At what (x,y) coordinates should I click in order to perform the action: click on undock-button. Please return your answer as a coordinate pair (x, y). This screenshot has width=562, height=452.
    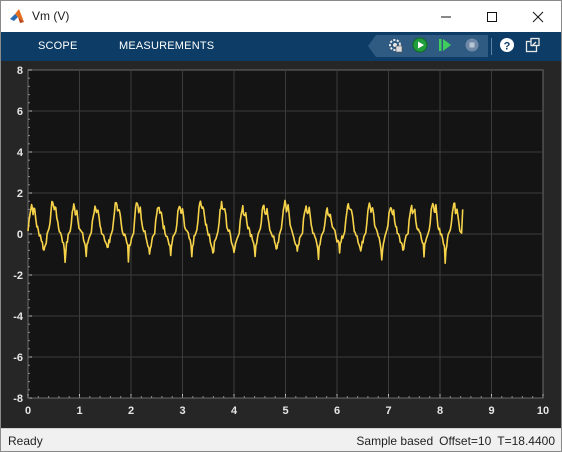
    Looking at the image, I should click on (533, 45).